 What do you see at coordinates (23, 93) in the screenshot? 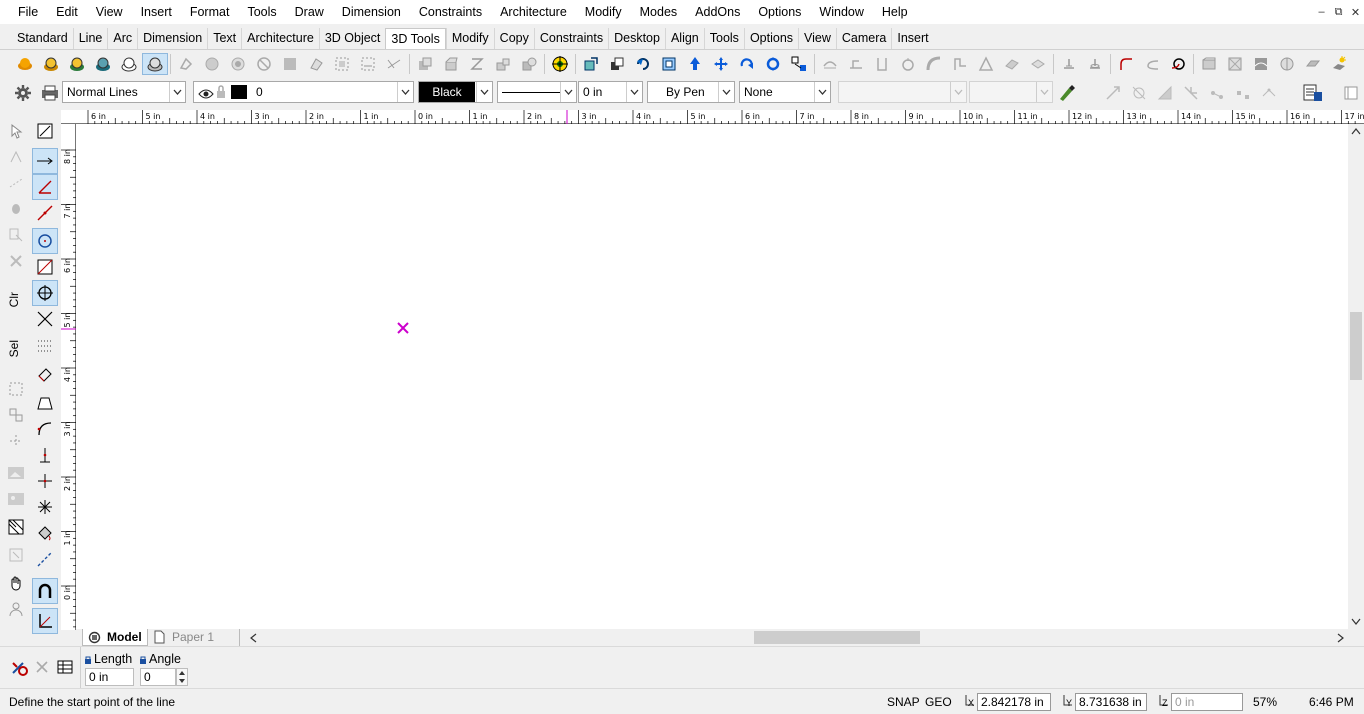
I see `gear-icon` at bounding box center [23, 93].